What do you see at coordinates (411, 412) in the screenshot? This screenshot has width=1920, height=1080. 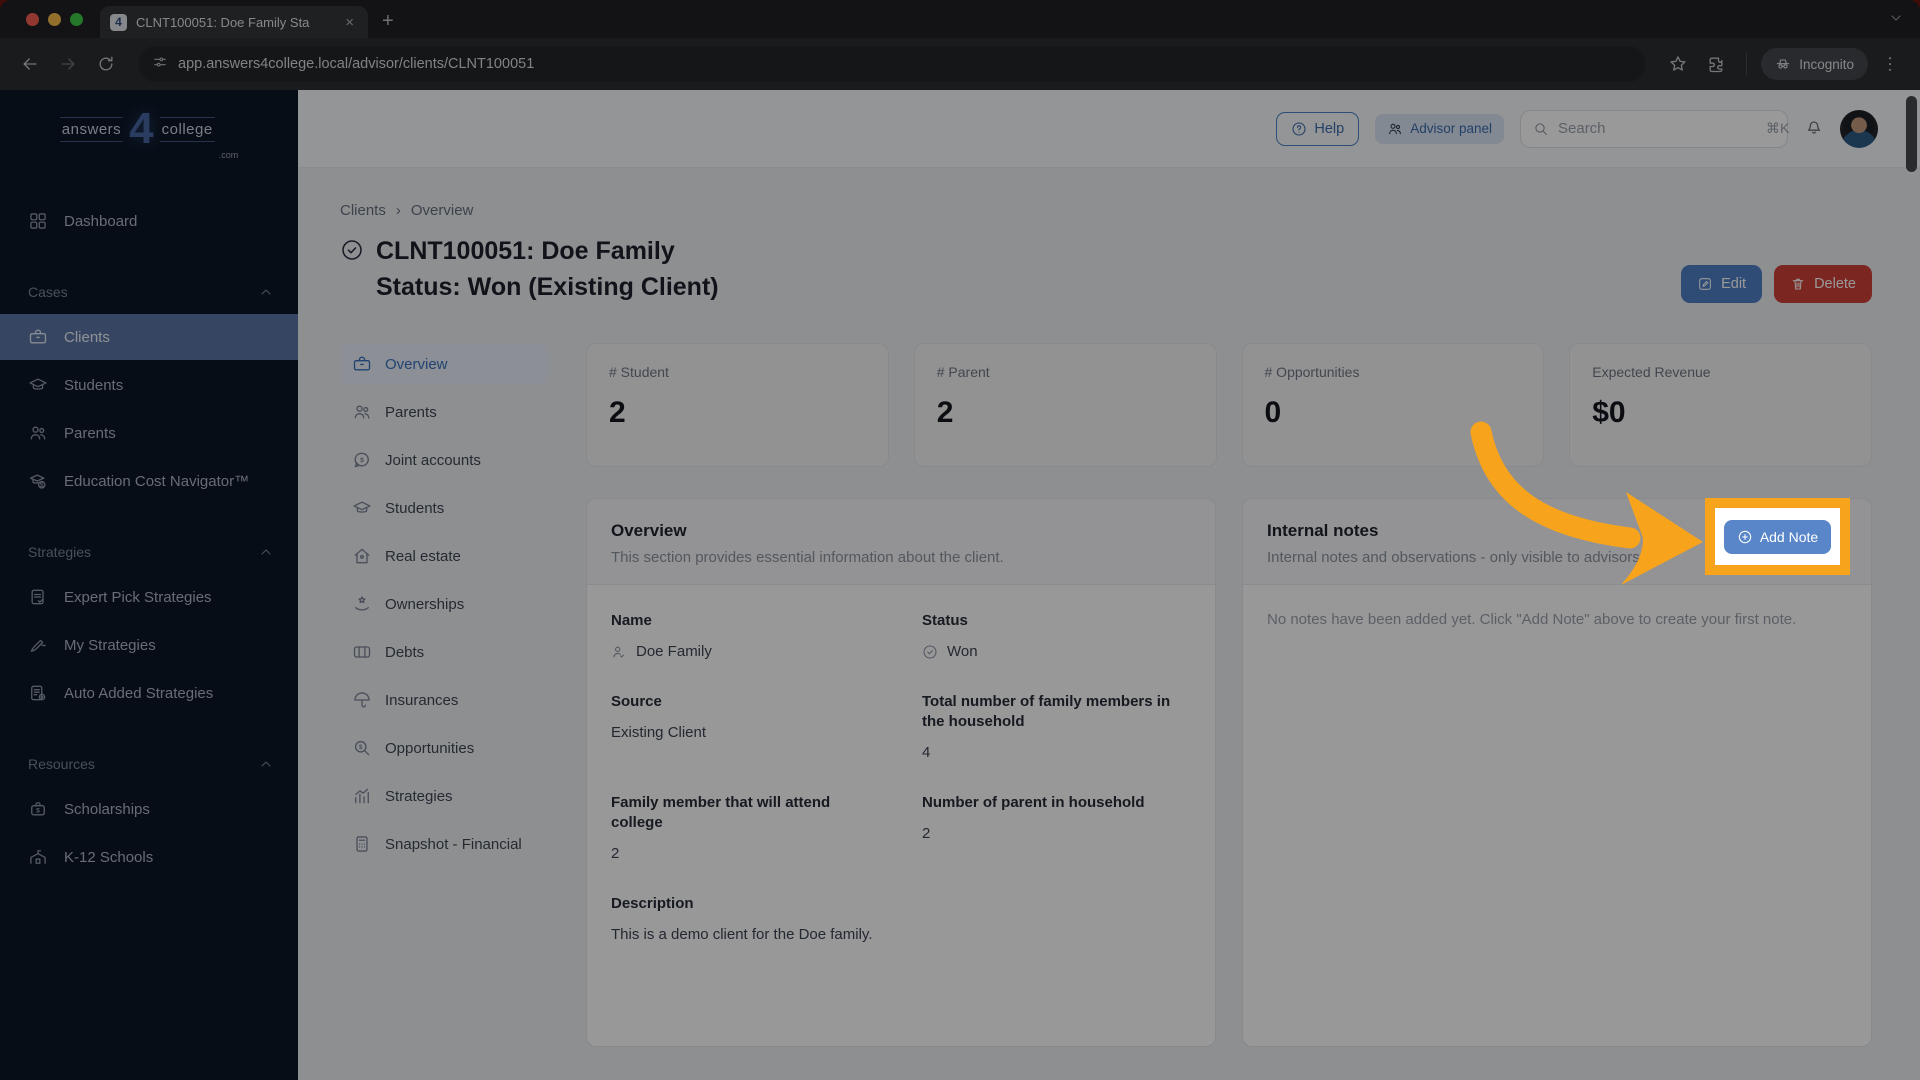 I see `tab-label: Parents` at bounding box center [411, 412].